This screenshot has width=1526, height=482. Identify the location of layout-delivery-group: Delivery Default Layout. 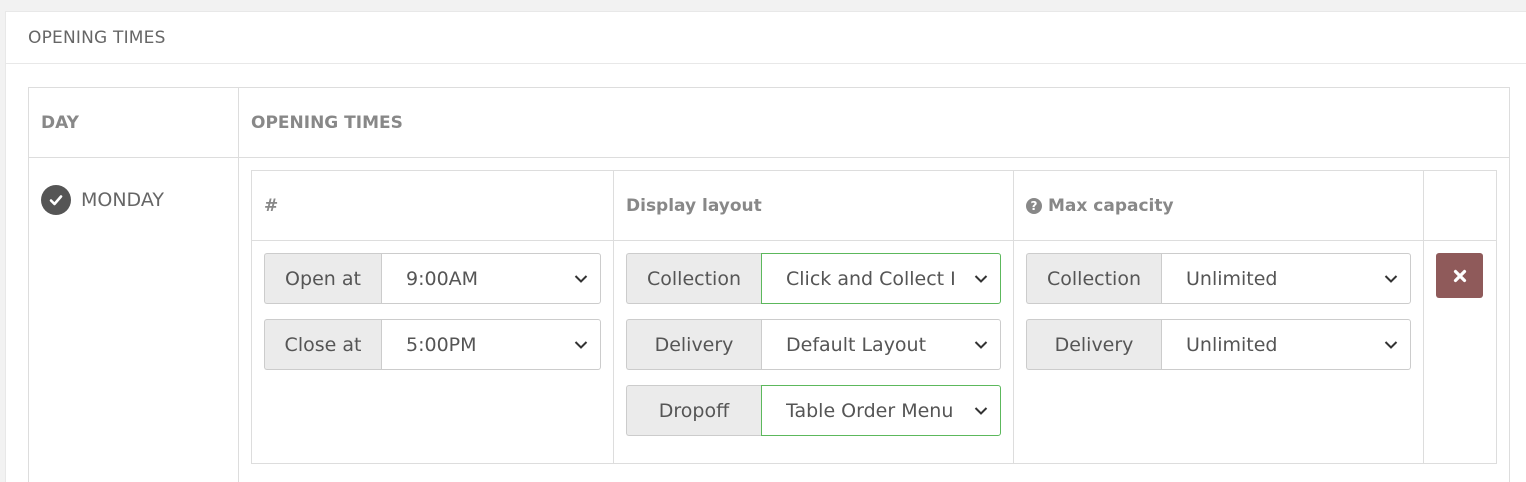
(813, 344).